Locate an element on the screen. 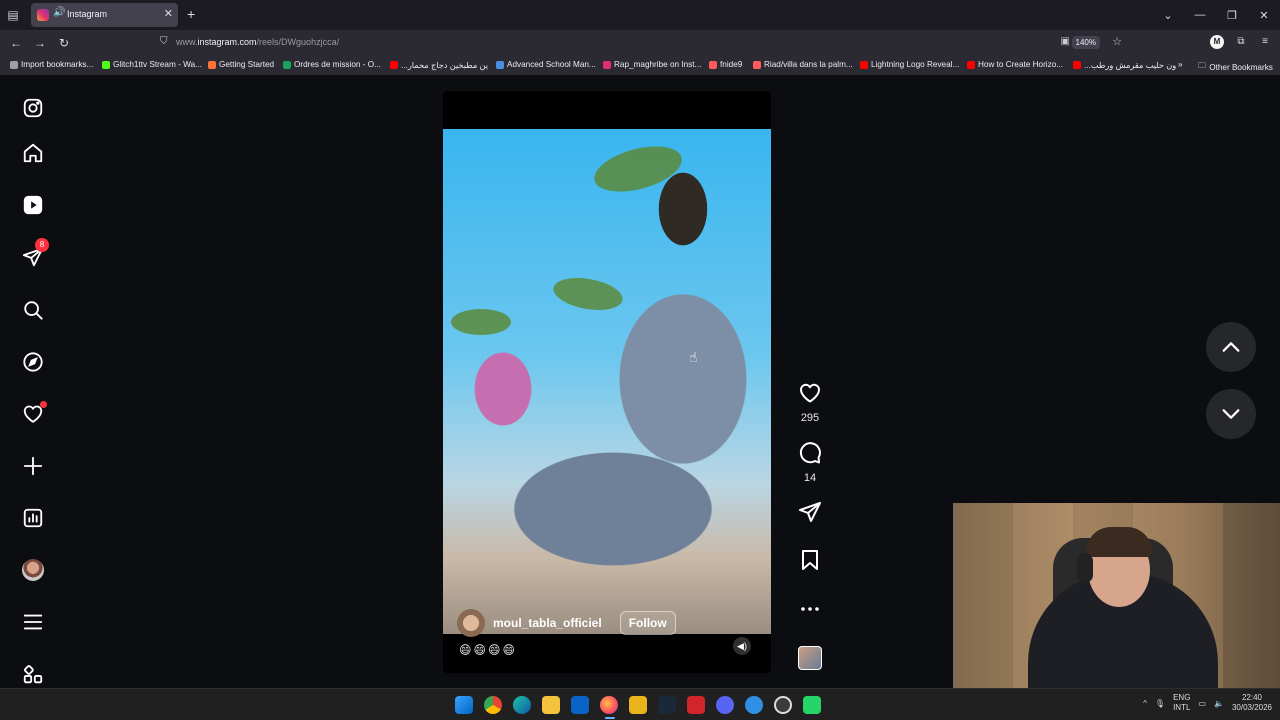 The width and height of the screenshot is (1280, 720). instagram-logo-icon is located at coordinates (33, 108).